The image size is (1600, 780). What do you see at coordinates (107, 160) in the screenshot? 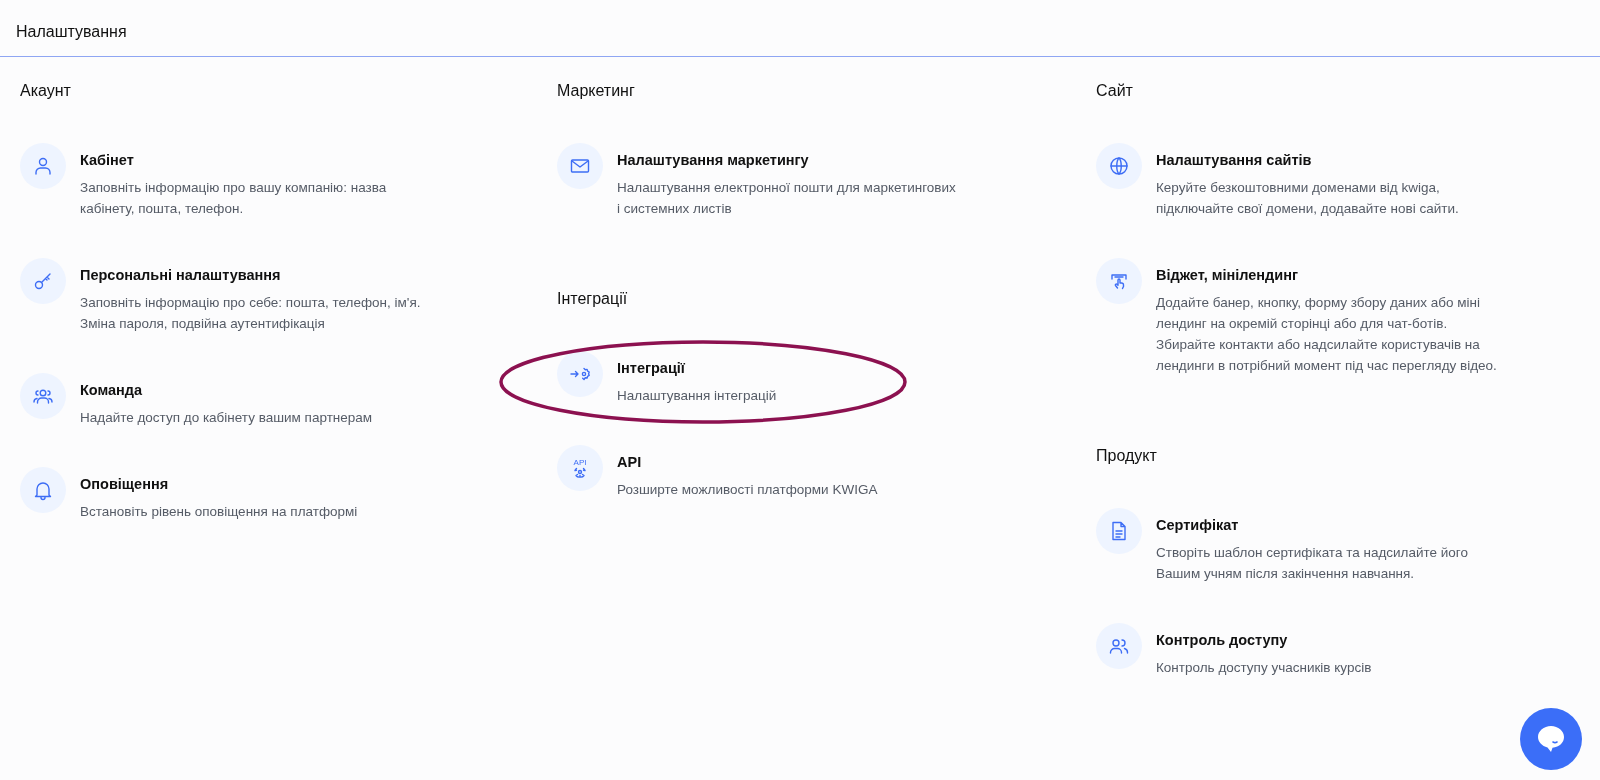
I see `item-title: Кабінет` at bounding box center [107, 160].